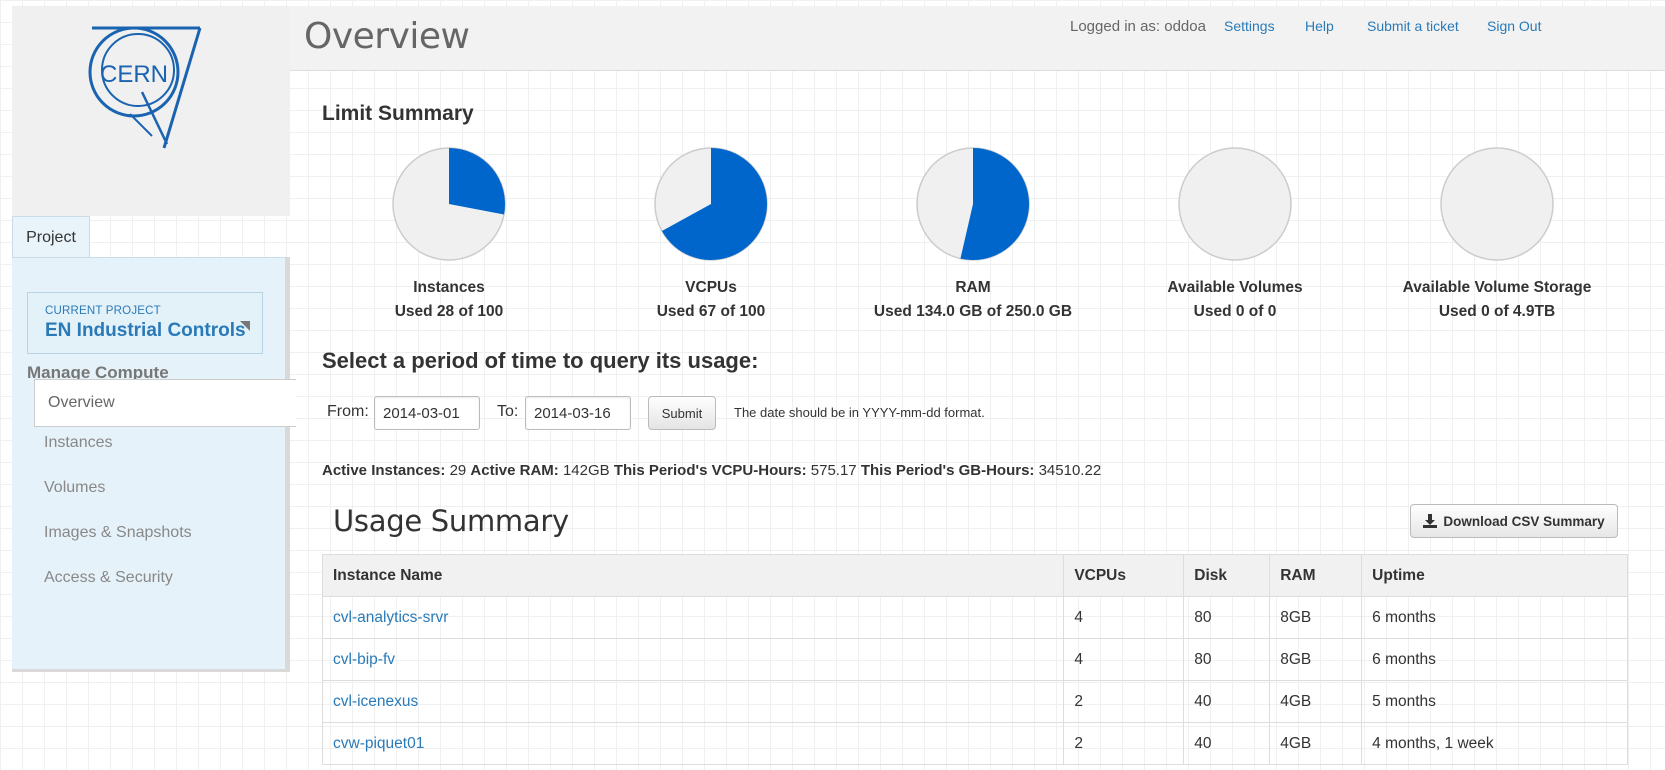 The width and height of the screenshot is (1665, 770). I want to click on active-ram-value: 142GB, so click(586, 470).